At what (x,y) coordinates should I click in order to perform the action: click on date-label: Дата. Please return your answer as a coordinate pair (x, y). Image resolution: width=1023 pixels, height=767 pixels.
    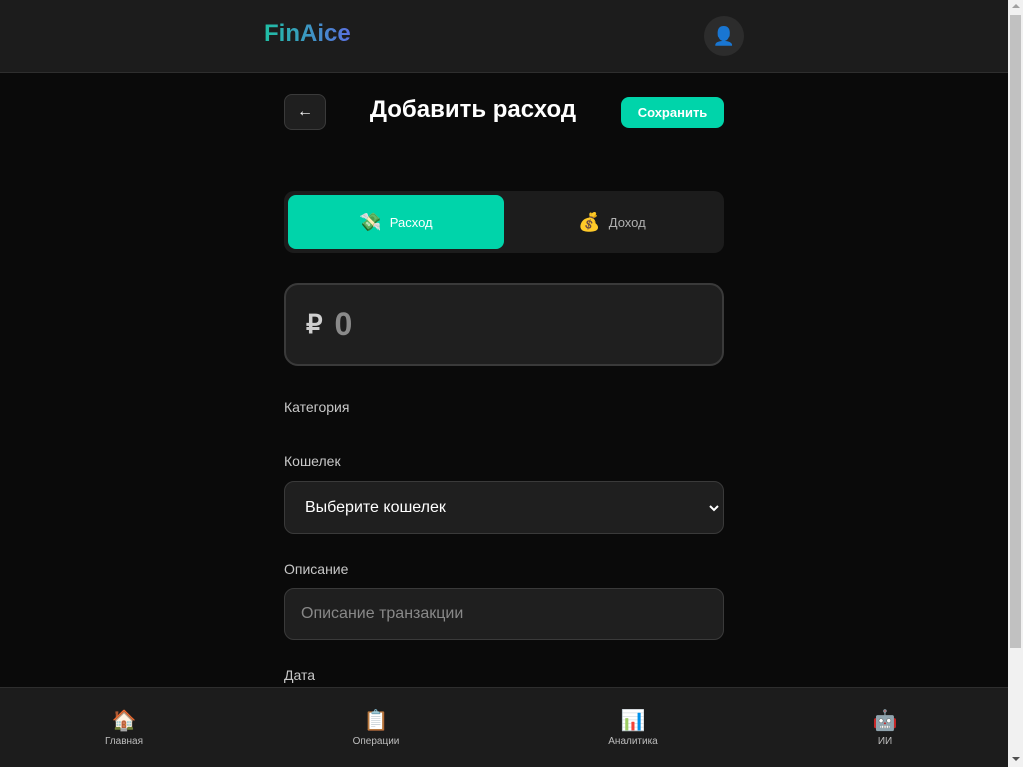
    Looking at the image, I should click on (300, 675).